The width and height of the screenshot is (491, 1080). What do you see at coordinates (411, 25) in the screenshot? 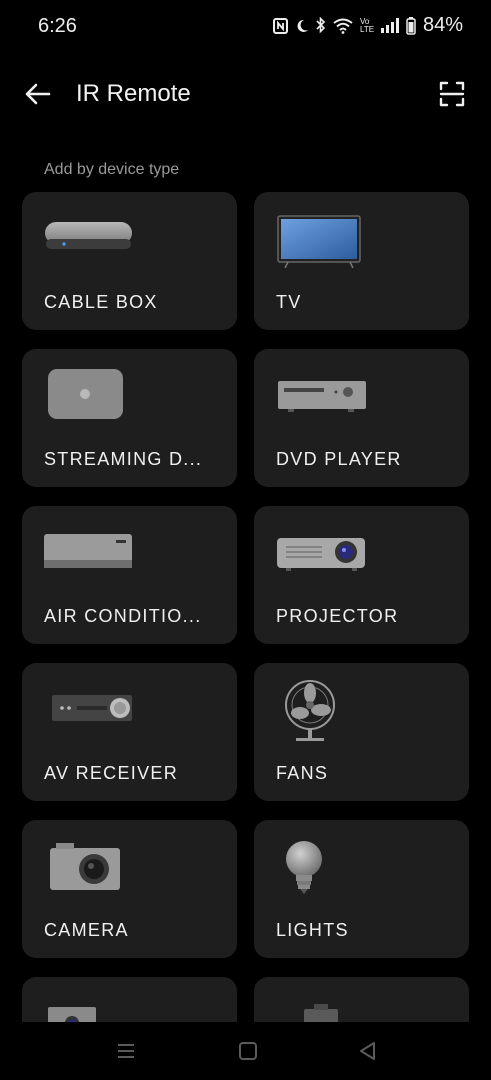
I see `battery-icon` at bounding box center [411, 25].